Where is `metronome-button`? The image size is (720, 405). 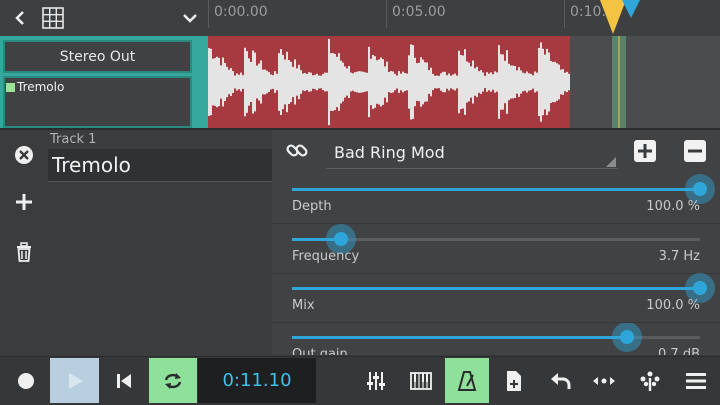 metronome-button is located at coordinates (467, 380).